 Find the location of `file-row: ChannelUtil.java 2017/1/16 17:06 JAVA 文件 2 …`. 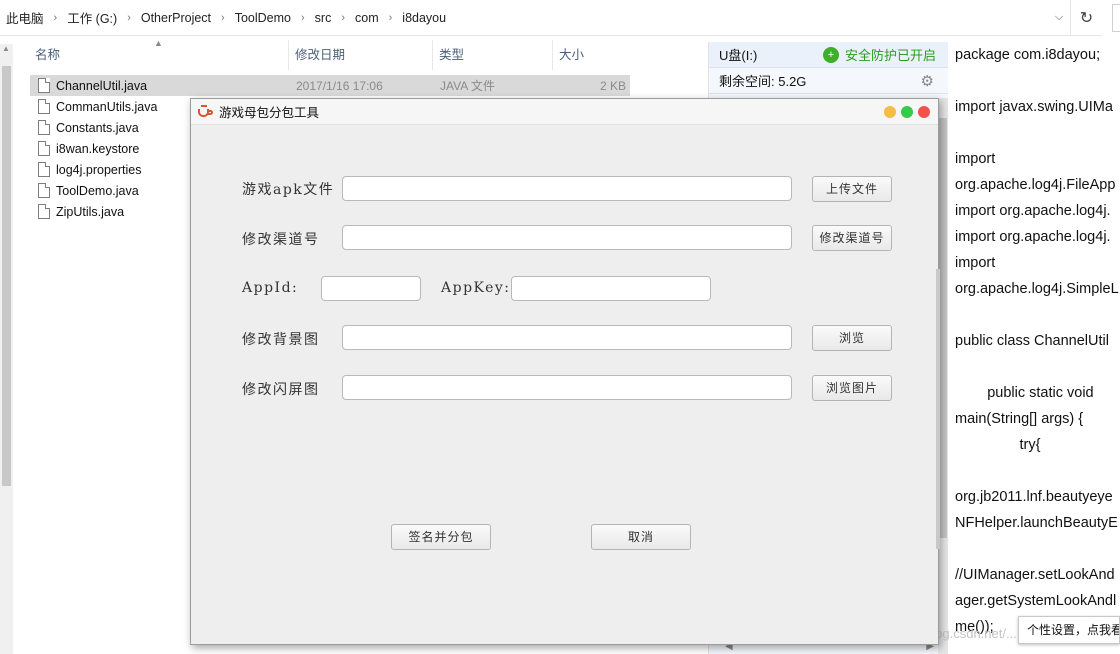

file-row: ChannelUtil.java 2017/1/16 17:06 JAVA 文件 2 … is located at coordinates (330, 85).